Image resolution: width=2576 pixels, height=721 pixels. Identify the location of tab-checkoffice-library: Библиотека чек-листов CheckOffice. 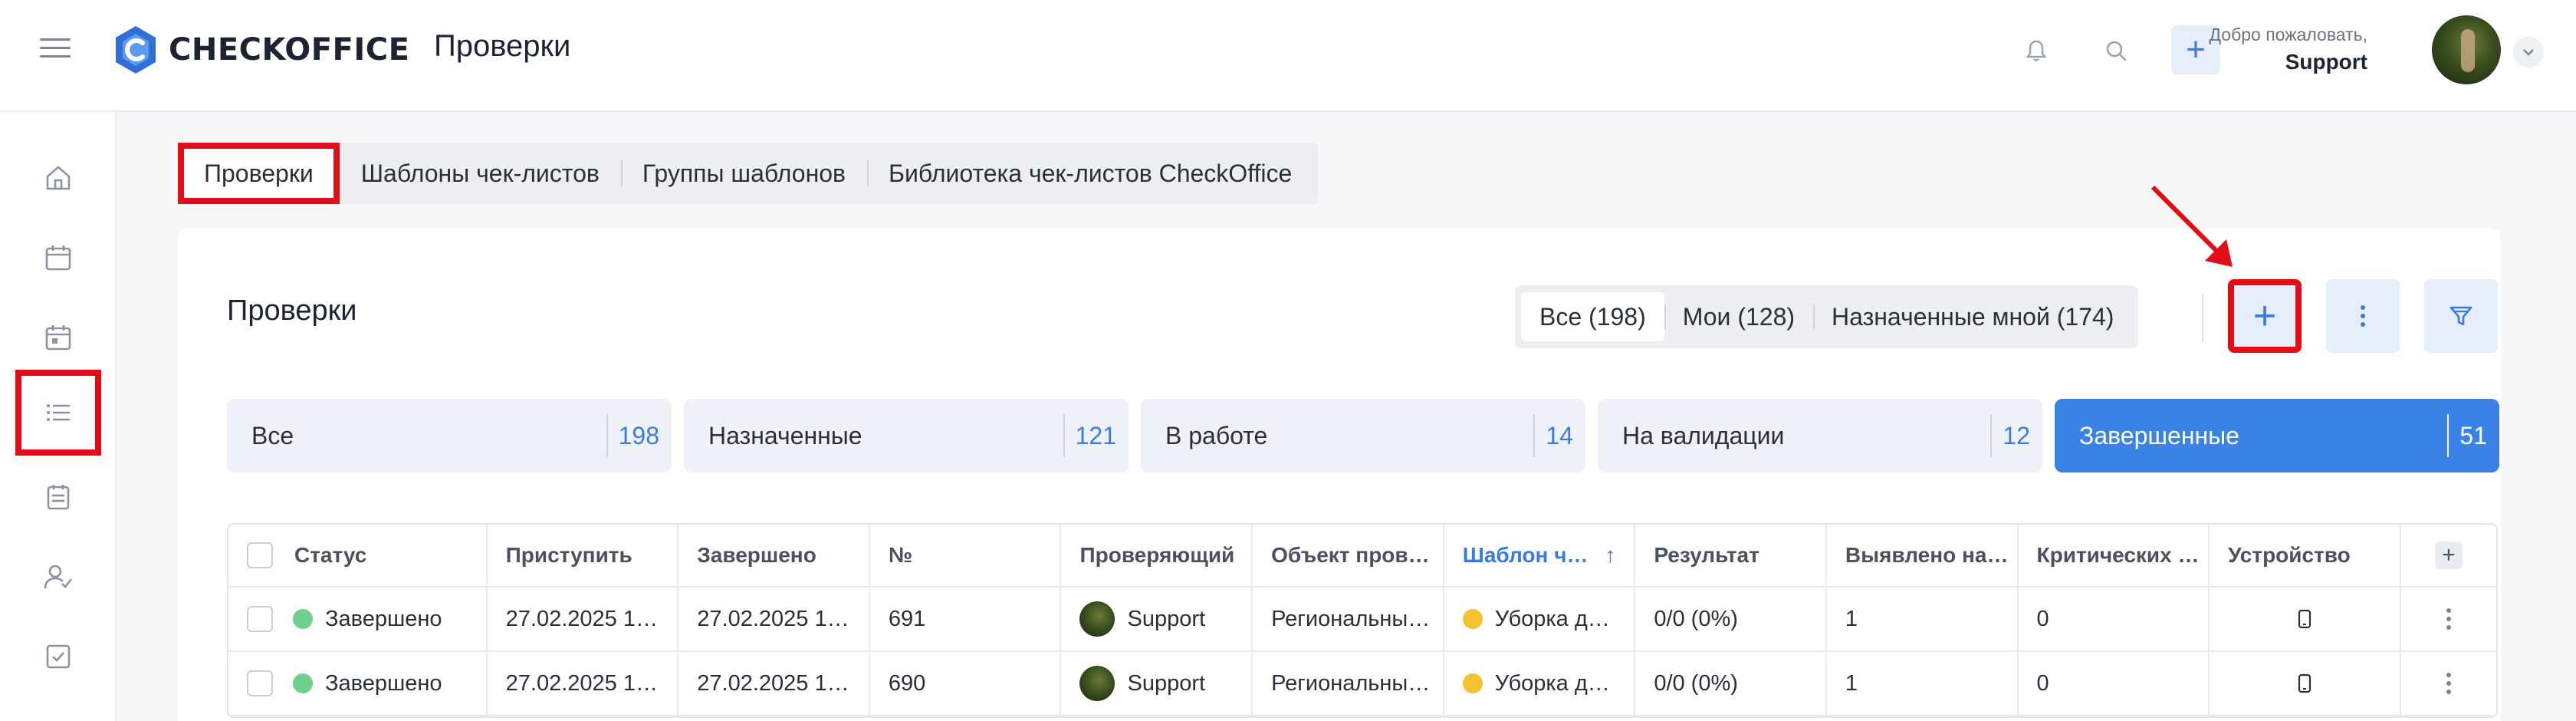
(1090, 173).